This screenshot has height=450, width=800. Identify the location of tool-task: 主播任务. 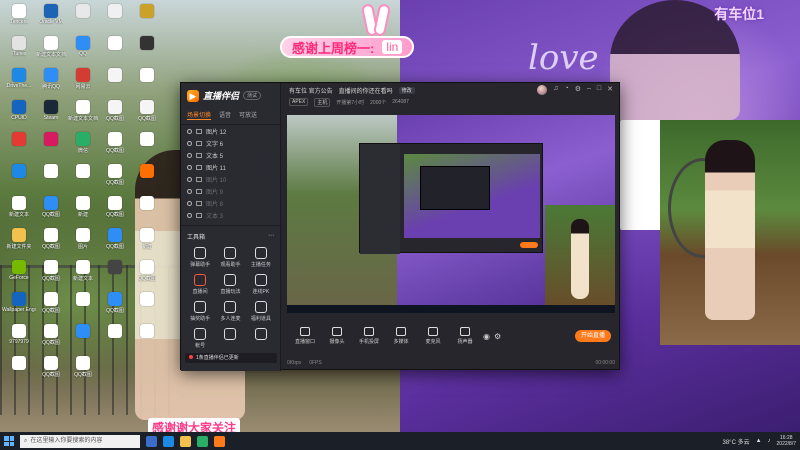
(261, 257).